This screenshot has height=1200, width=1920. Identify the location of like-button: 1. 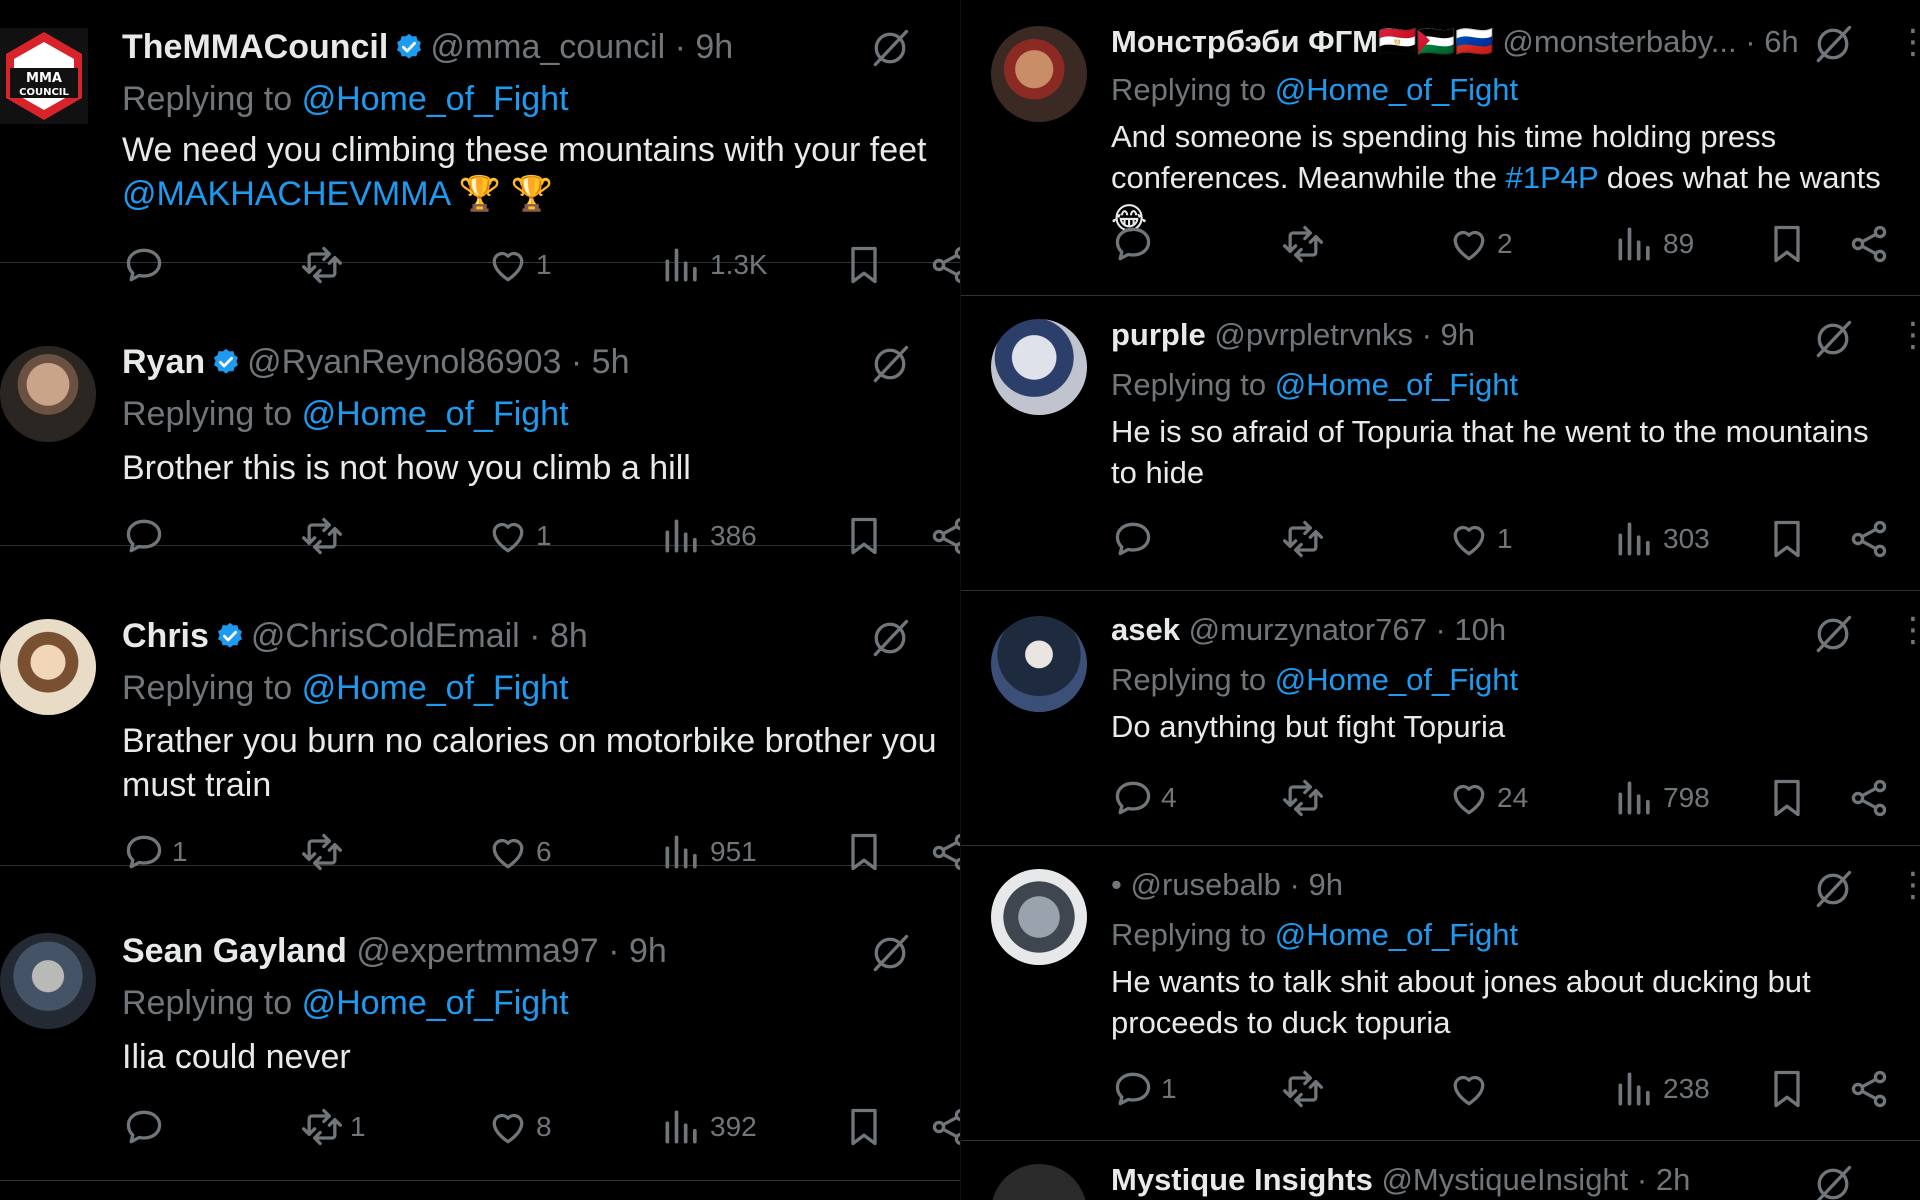
(1480, 539).